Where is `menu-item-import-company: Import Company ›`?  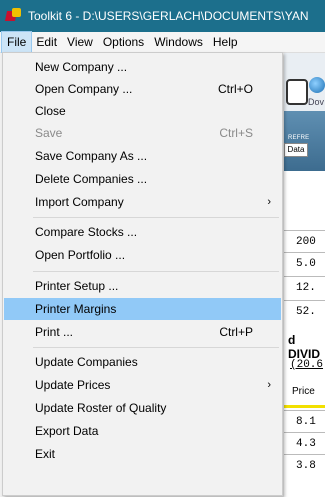 menu-item-import-company: Import Company › is located at coordinates (142, 202).